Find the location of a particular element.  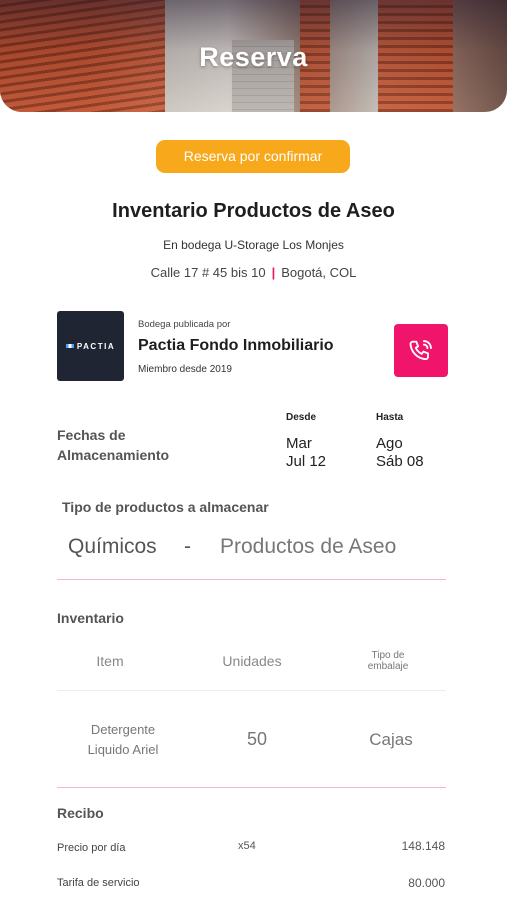

owner-name: Pactia Fondo Inmobiliario is located at coordinates (236, 345).